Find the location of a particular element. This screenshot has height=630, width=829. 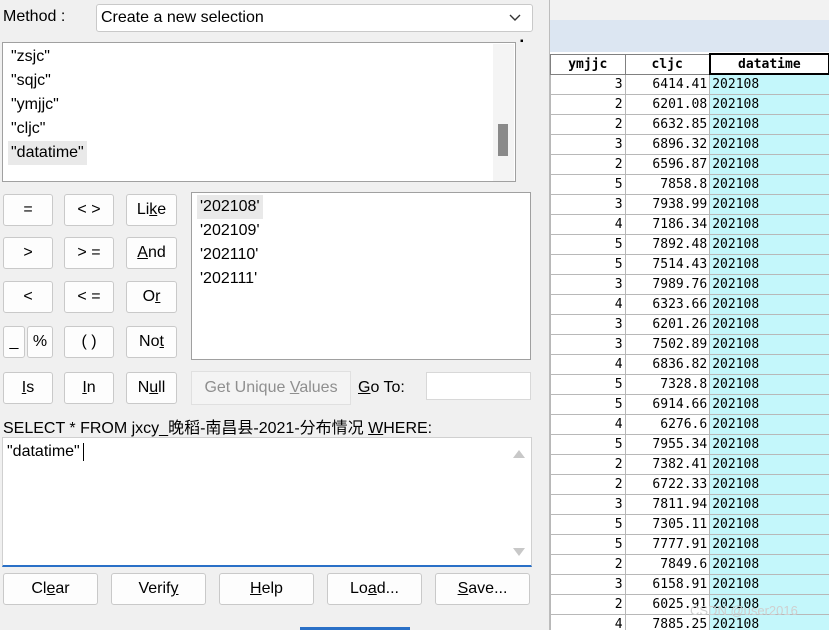

cell-cljc: 7938.99 is located at coordinates (667, 204).